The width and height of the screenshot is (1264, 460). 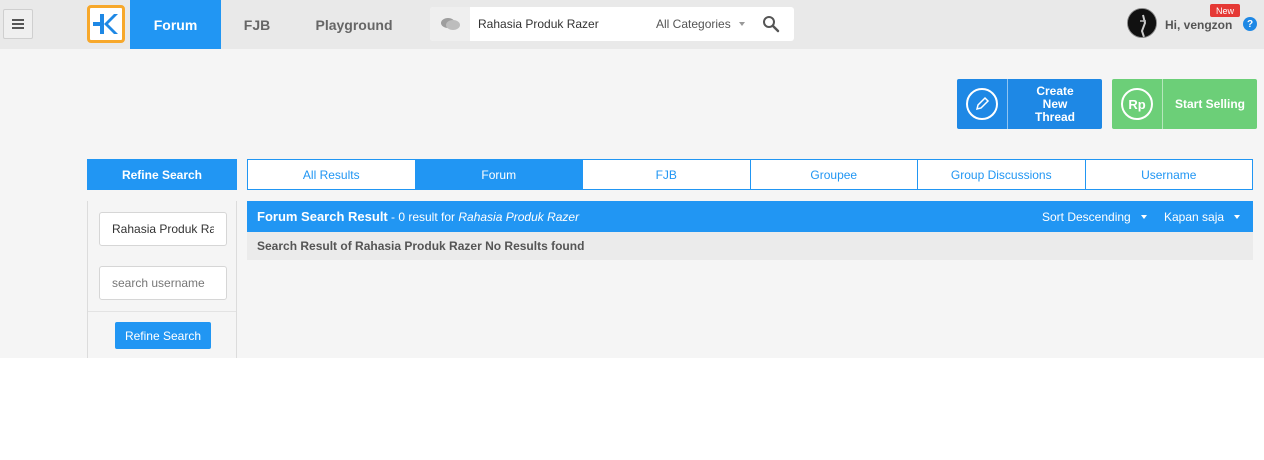 I want to click on time-dropdown: Kapan saja, so click(x=1202, y=217).